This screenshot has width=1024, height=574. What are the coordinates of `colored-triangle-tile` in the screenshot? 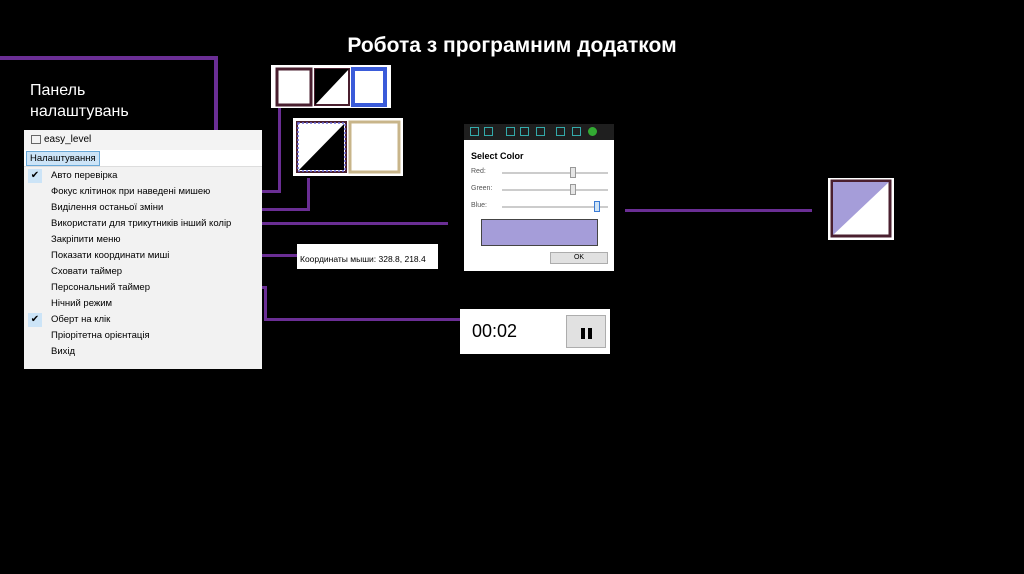 It's located at (861, 209).